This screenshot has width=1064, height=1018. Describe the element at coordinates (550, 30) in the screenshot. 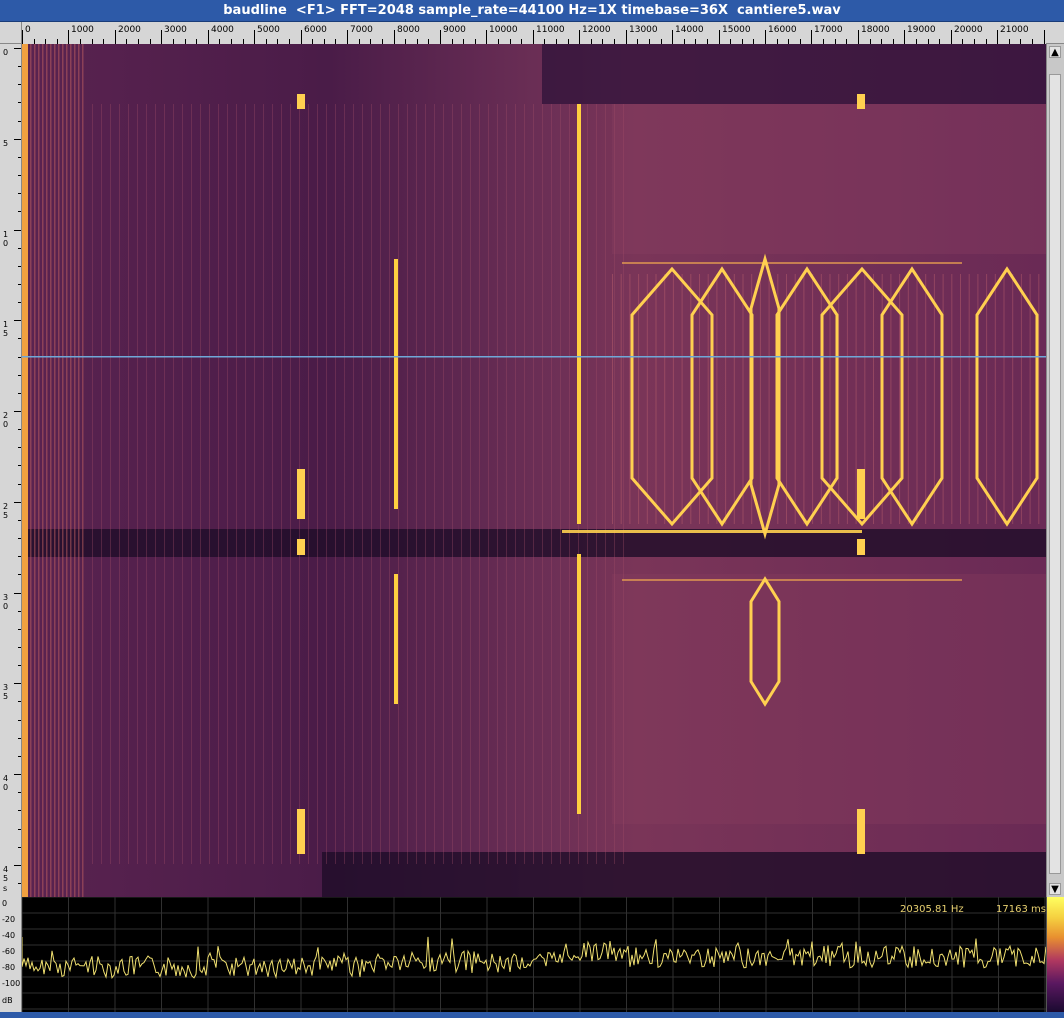

I see `frequency-tick-label: 11000` at that location.